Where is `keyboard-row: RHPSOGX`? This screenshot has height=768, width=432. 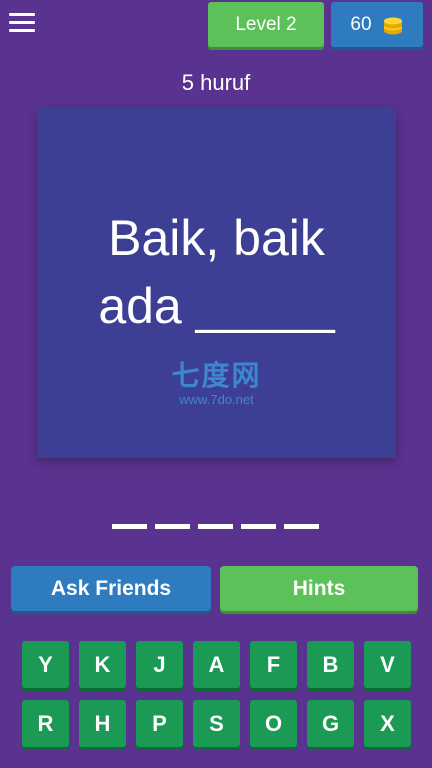
keyboard-row: RHPSOGX is located at coordinates (218, 723).